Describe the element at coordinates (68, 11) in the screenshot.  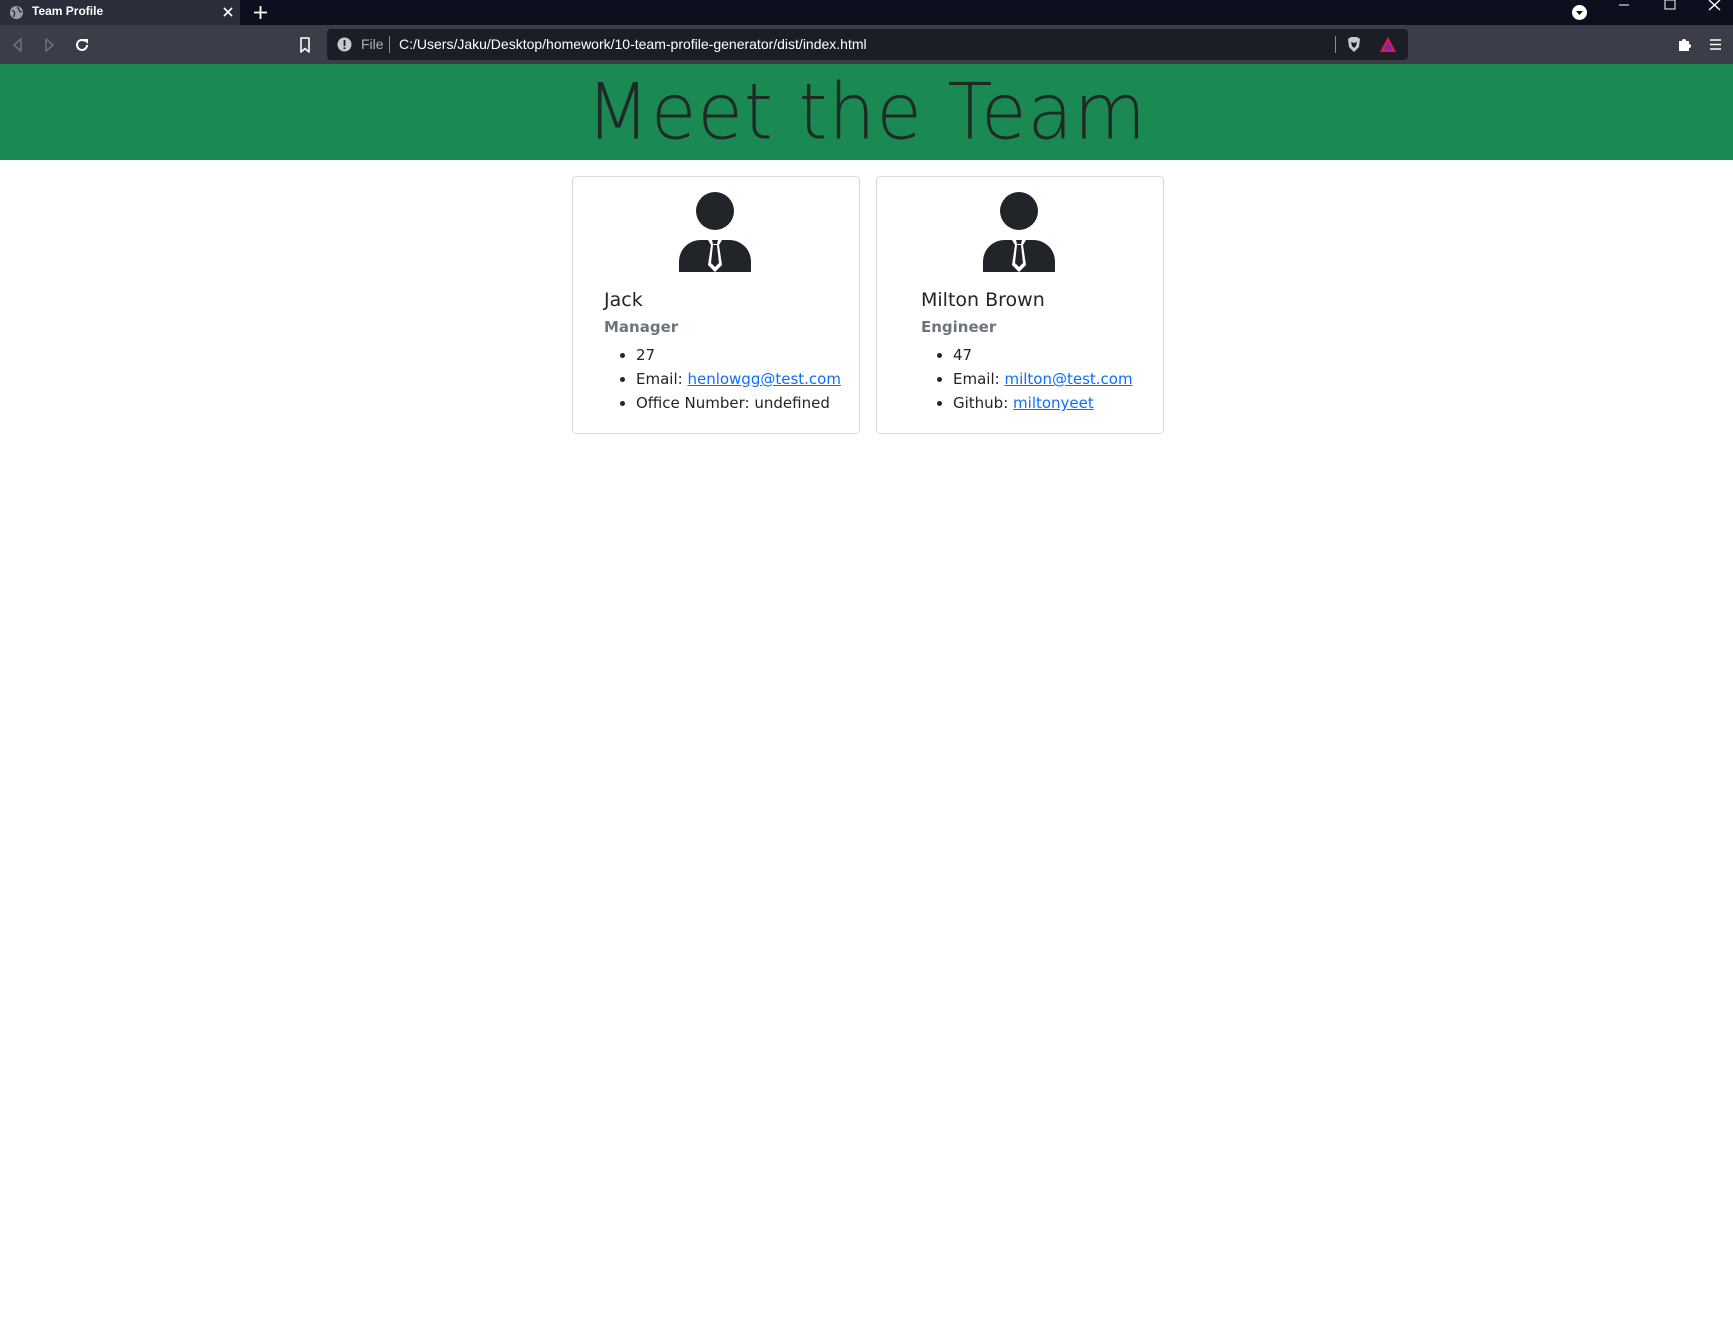
I see `tab-title: Team Profile` at that location.